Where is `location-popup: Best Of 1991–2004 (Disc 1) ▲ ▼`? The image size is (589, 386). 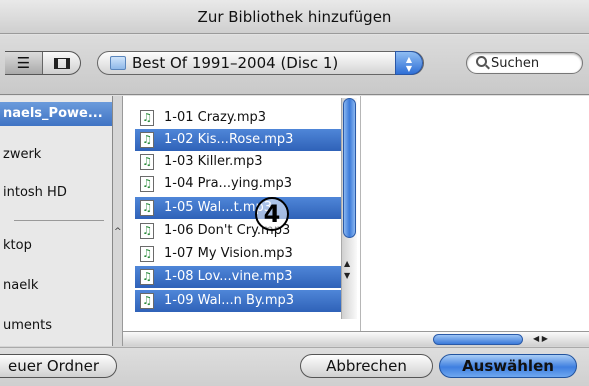 location-popup: Best Of 1991–2004 (Disc 1) ▲ ▼ is located at coordinates (260, 63).